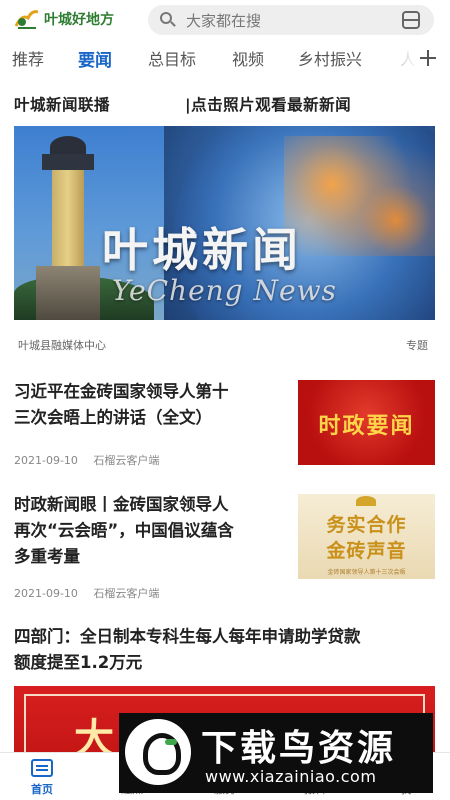  Describe the element at coordinates (291, 776) in the screenshot. I see `watermark-url: www.xiazainiao.com` at that location.